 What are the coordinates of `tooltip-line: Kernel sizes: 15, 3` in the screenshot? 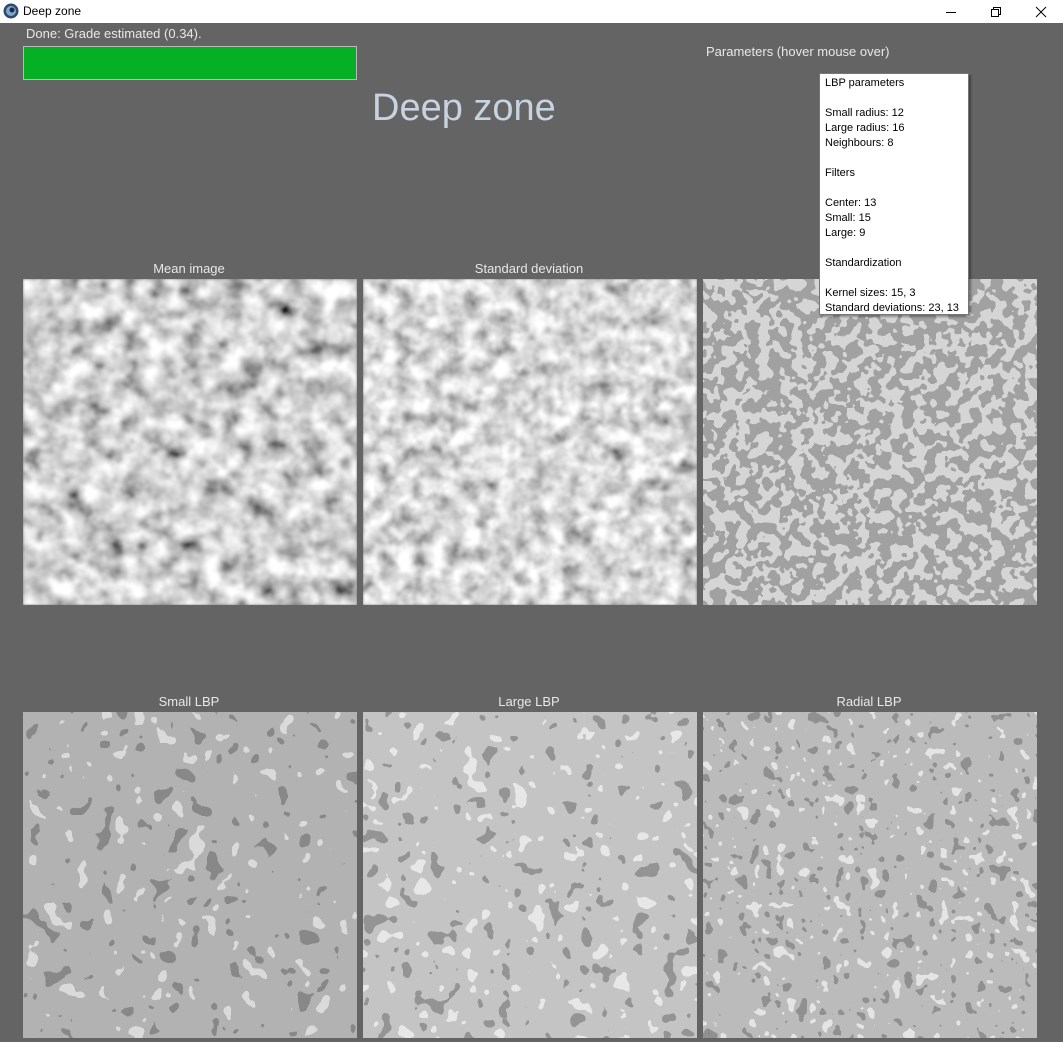 It's located at (870, 293).